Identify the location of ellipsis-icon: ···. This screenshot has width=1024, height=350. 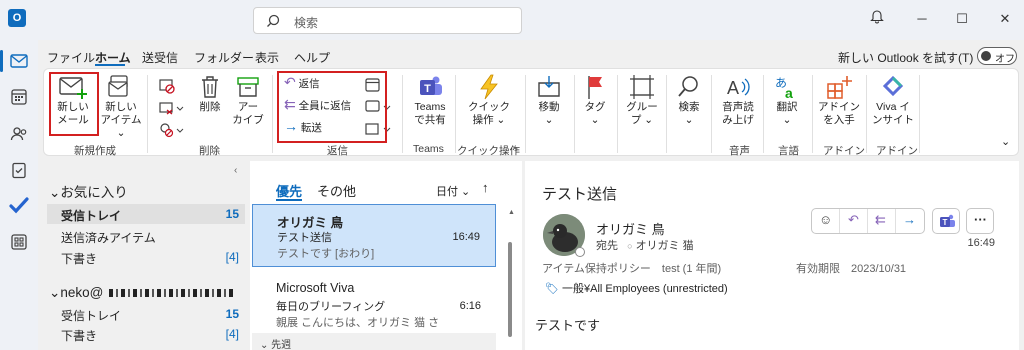
(980, 219).